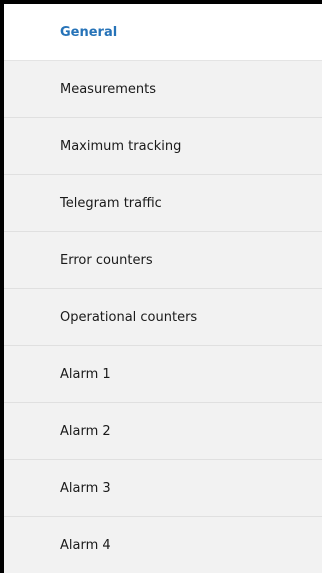 This screenshot has width=322, height=573. Describe the element at coordinates (163, 203) in the screenshot. I see `sidebar-item-telegram-traffic: Telegram traffic` at that location.